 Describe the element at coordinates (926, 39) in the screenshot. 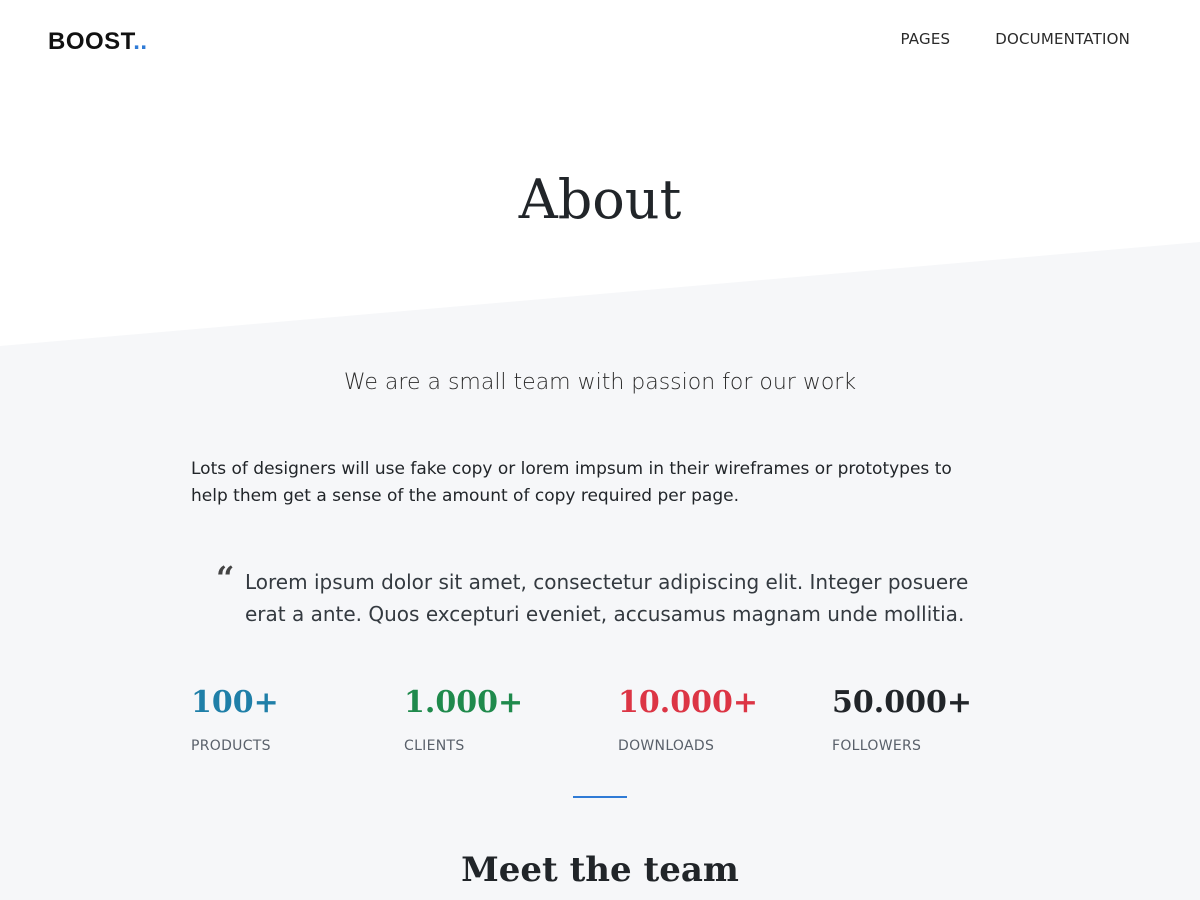

I see `nav-link-pages: PAGES` at that location.